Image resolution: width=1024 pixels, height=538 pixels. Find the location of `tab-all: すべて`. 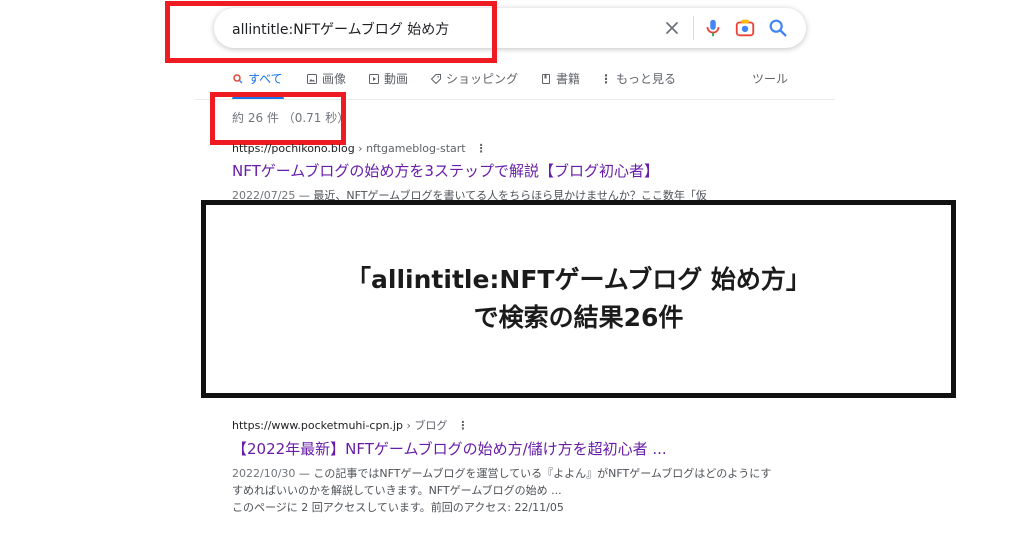

tab-all: すべて is located at coordinates (257, 78).